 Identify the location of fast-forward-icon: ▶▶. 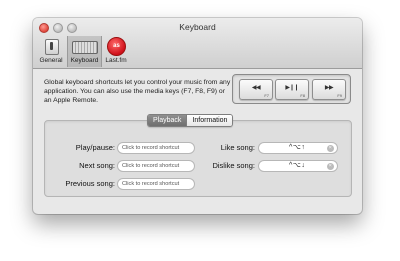
(329, 88).